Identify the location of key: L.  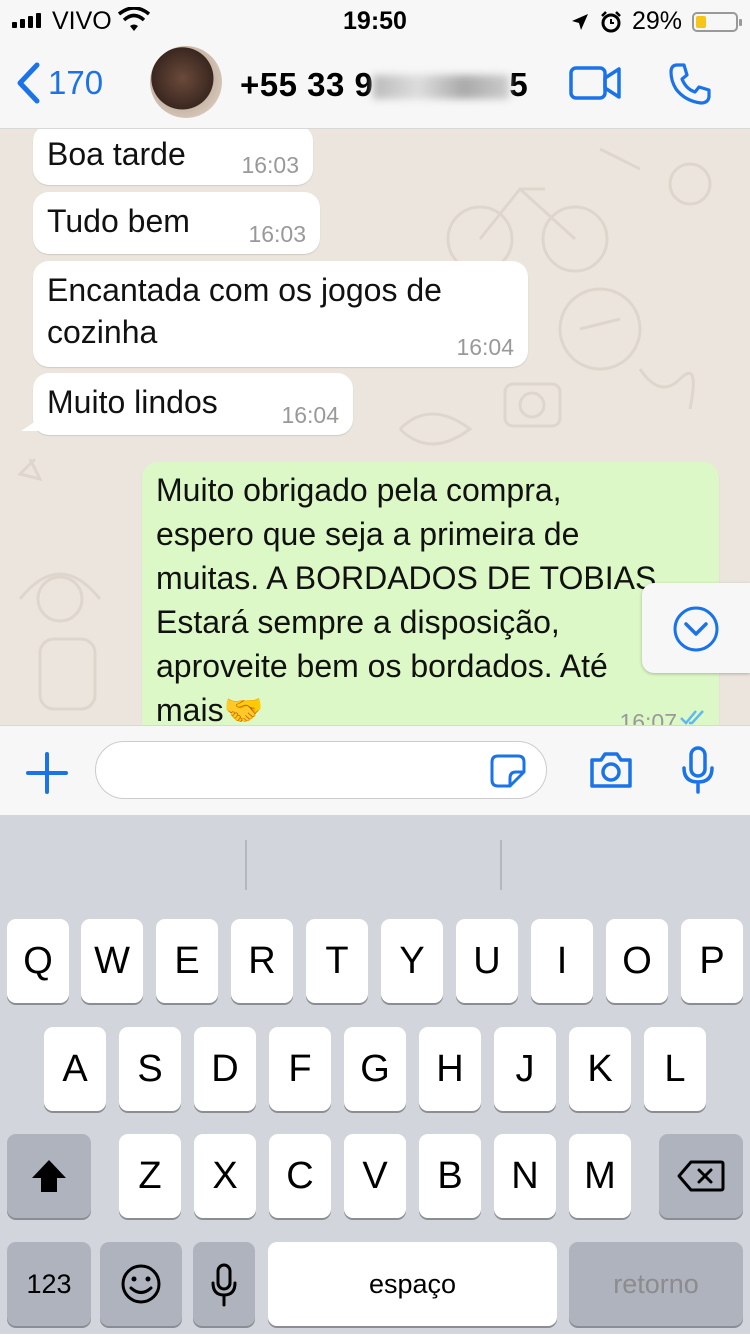
(675, 1069).